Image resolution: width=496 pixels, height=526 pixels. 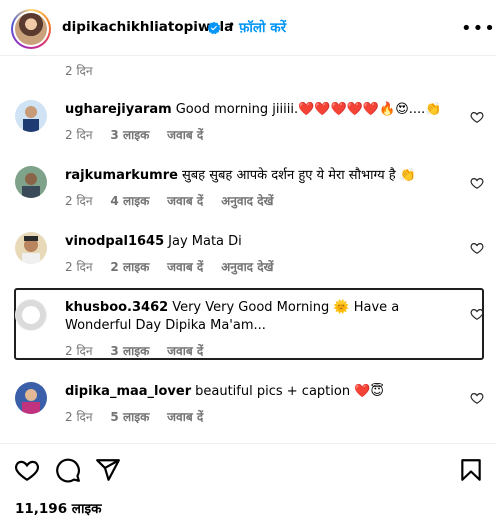 What do you see at coordinates (27, 470) in the screenshot?
I see `like-heart-icon` at bounding box center [27, 470].